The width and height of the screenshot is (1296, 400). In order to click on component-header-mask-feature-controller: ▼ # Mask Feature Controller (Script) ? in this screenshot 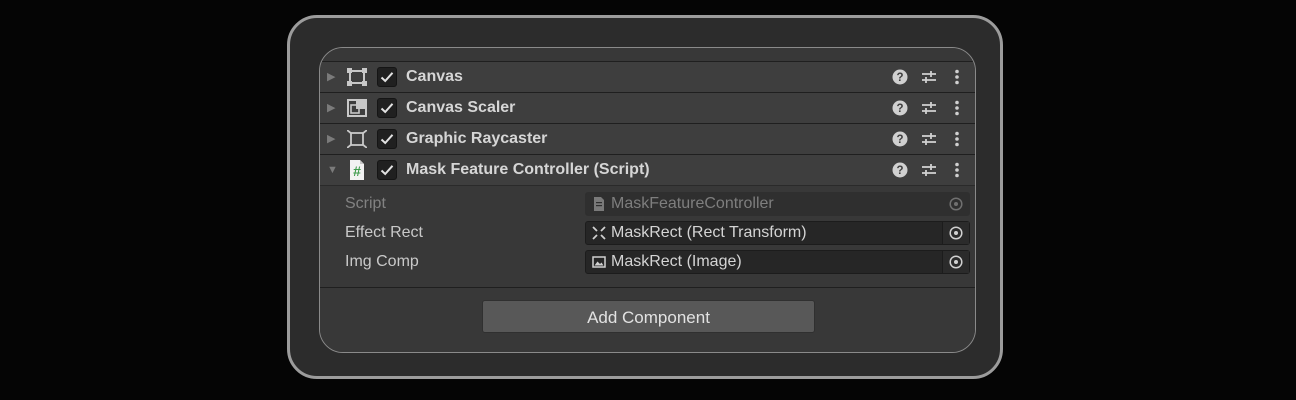, I will do `click(647, 169)`.